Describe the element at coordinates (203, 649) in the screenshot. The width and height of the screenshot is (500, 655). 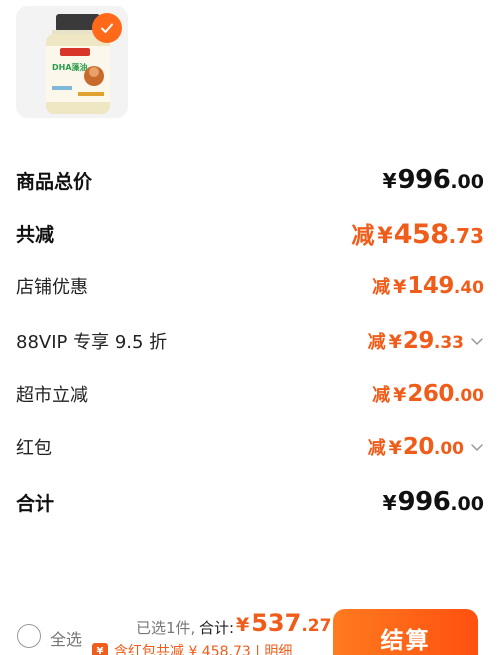
I see `discount-detail-text: 含红包共减 ¥ 458.73 | 明细` at that location.